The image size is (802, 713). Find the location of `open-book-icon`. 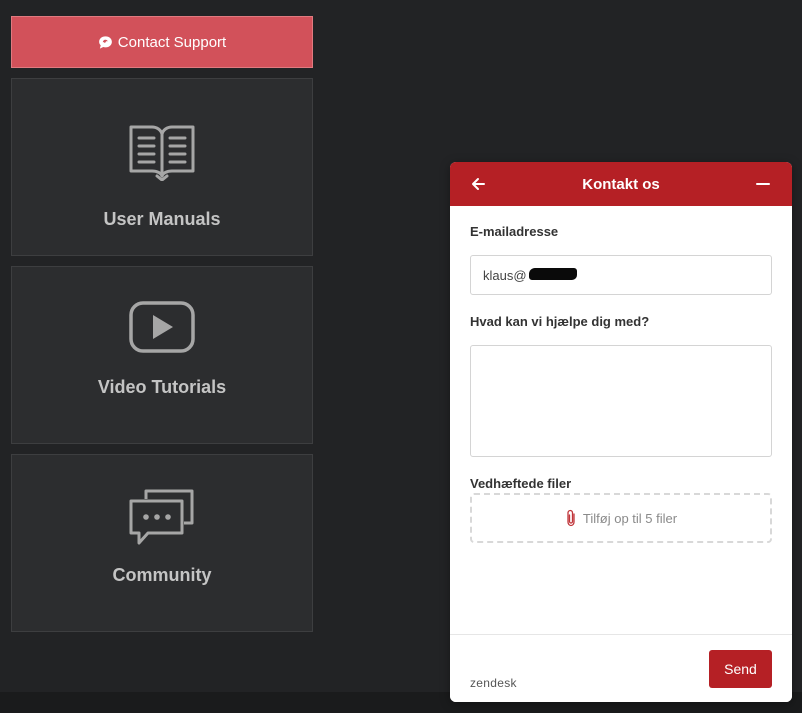

open-book-icon is located at coordinates (162, 153).